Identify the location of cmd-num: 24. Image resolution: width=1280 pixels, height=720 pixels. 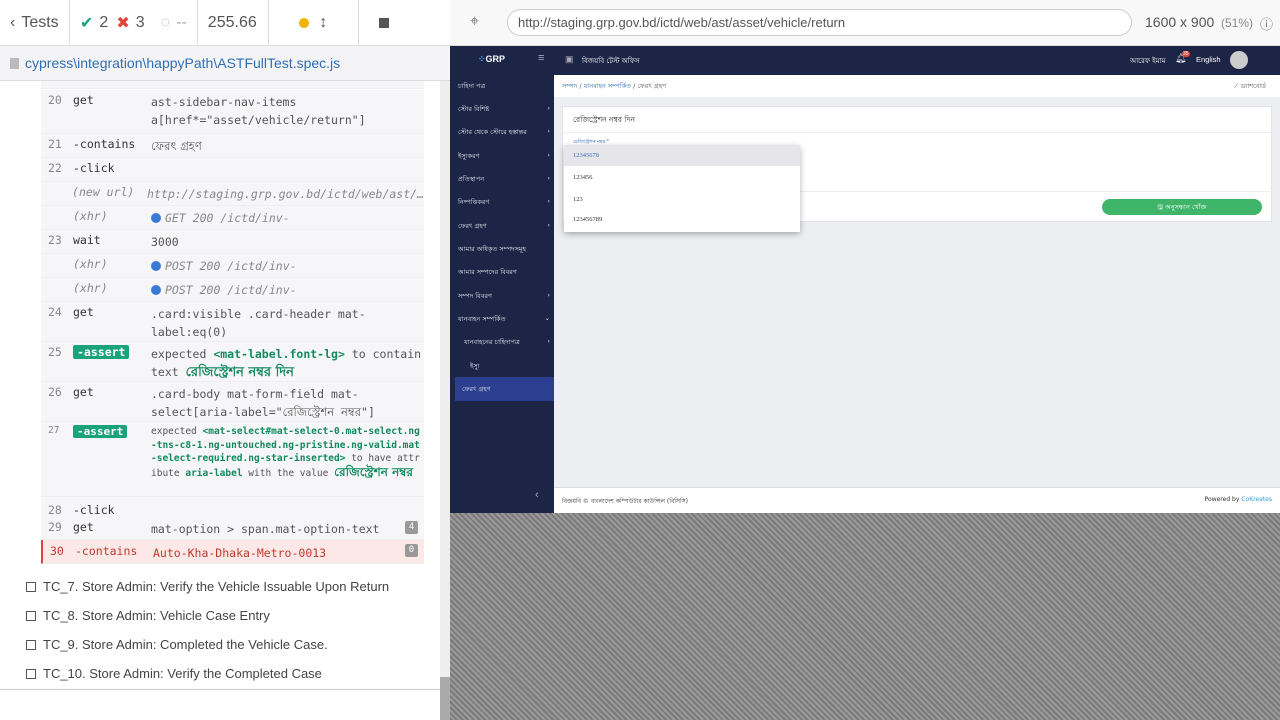
(55, 312).